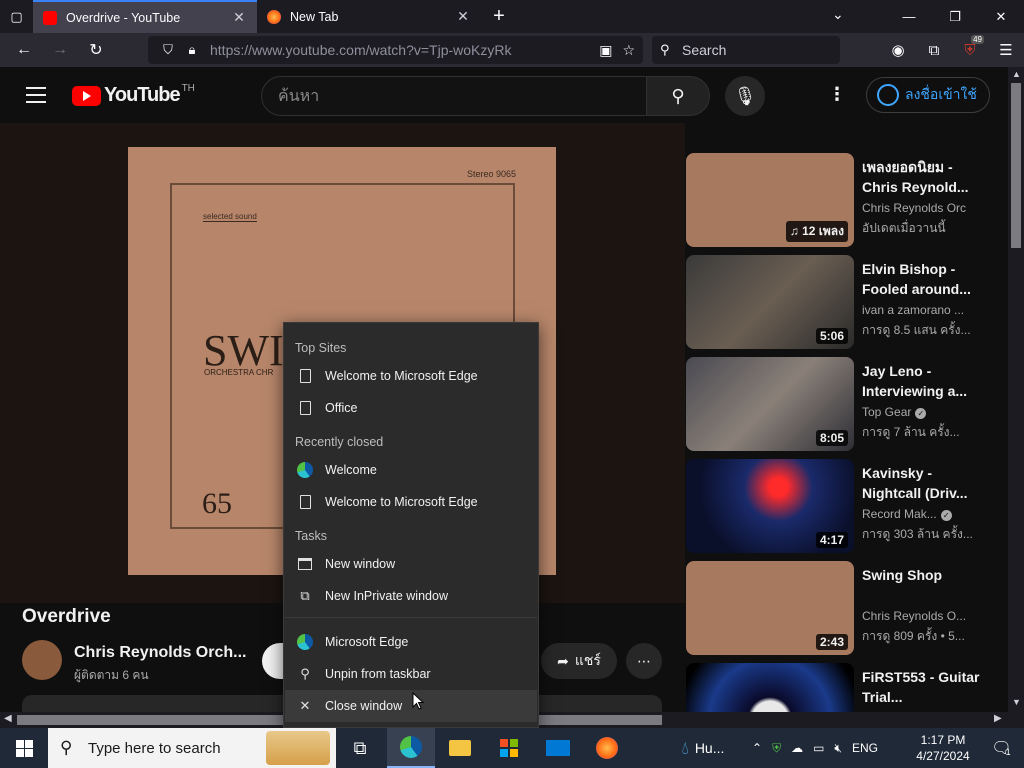 The image size is (1024, 768). I want to click on recently-closed-header: Recently closed, so click(339, 442).